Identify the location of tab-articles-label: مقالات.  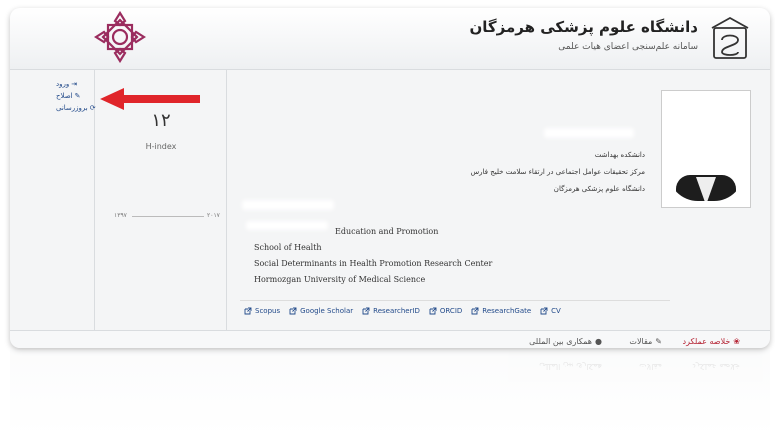
(641, 341).